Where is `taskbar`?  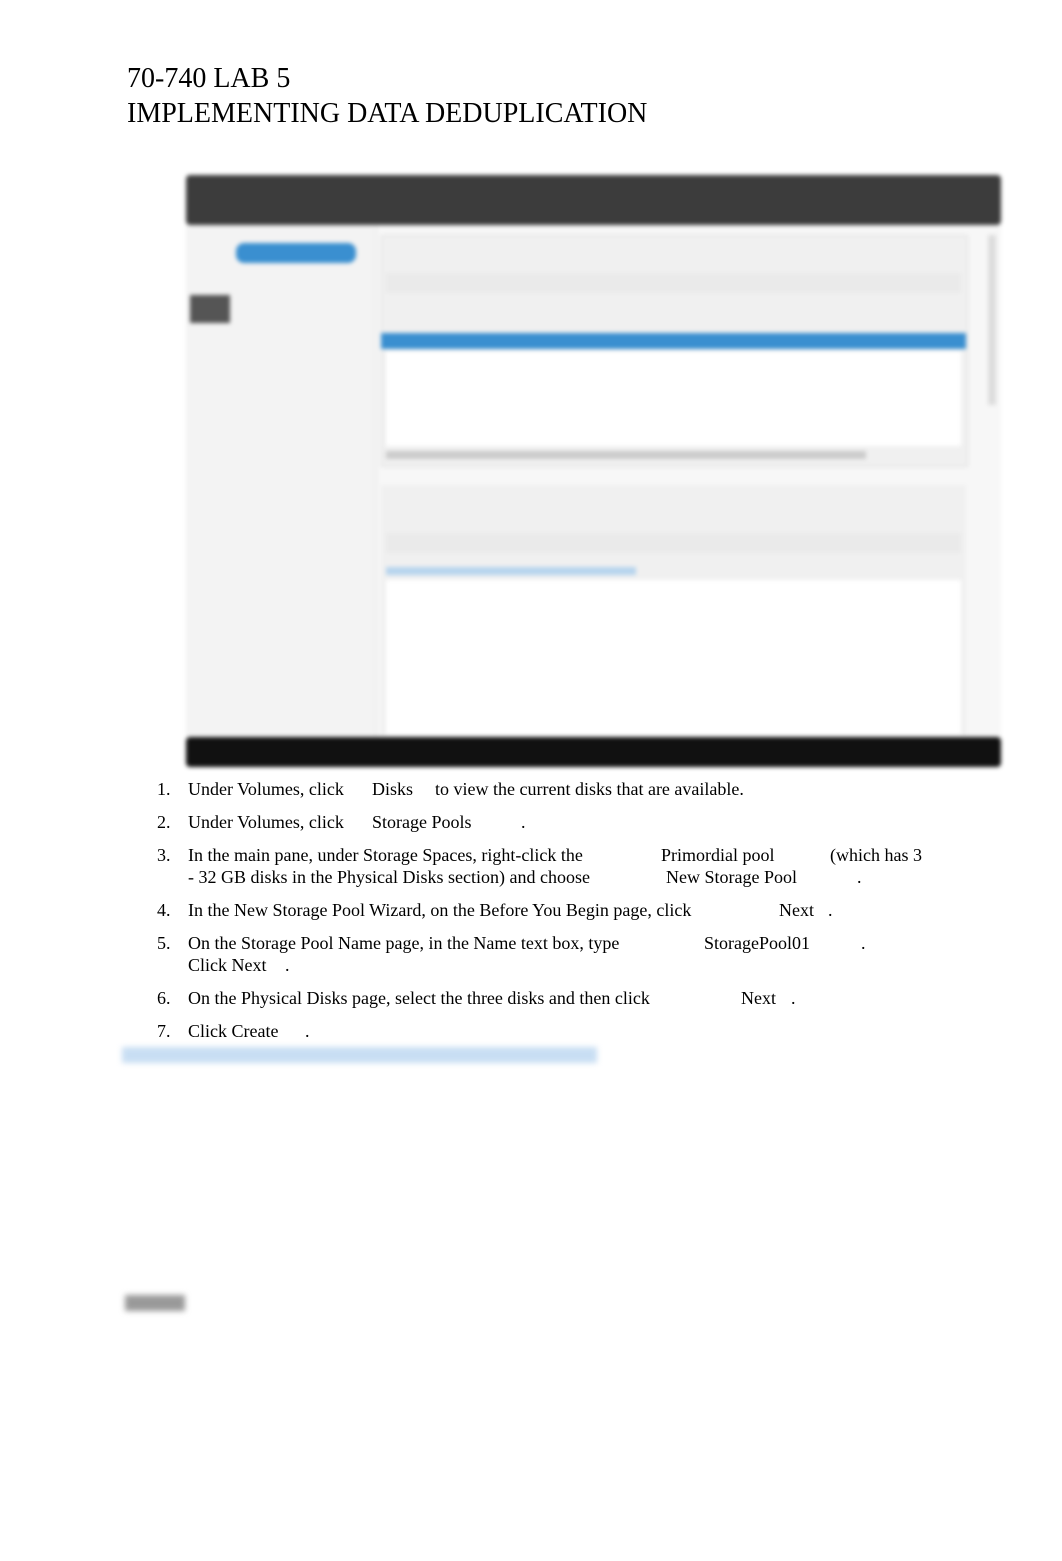
taskbar is located at coordinates (593, 752).